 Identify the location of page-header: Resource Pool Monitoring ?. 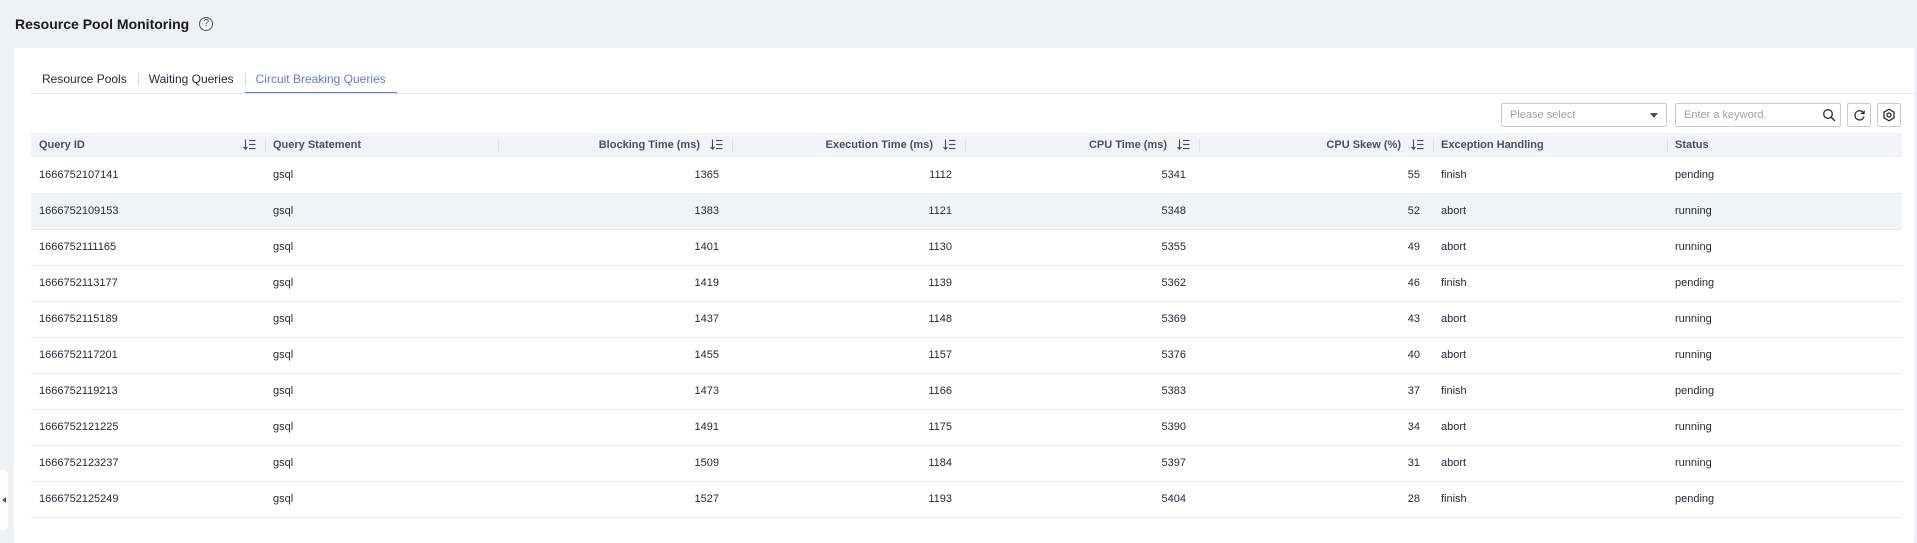
(958, 24).